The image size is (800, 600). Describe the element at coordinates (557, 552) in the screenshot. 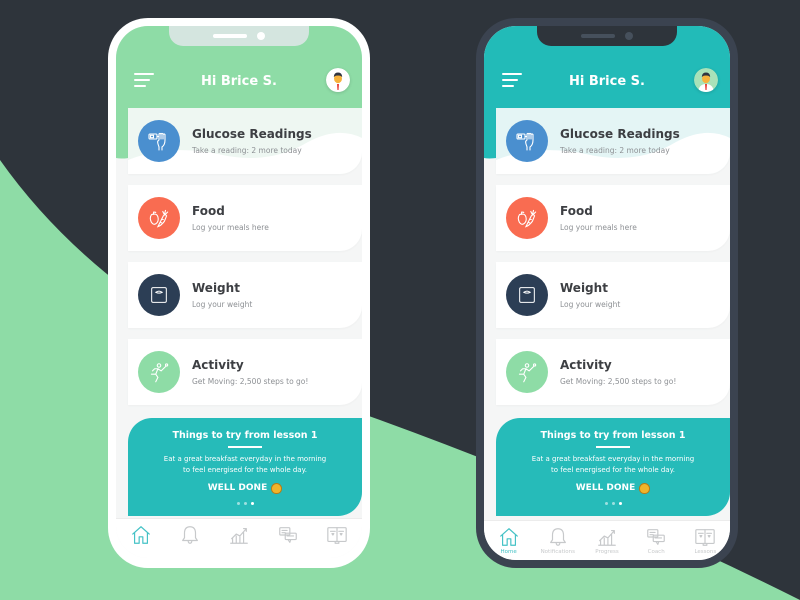

I see `tab-label: Notifications` at that location.